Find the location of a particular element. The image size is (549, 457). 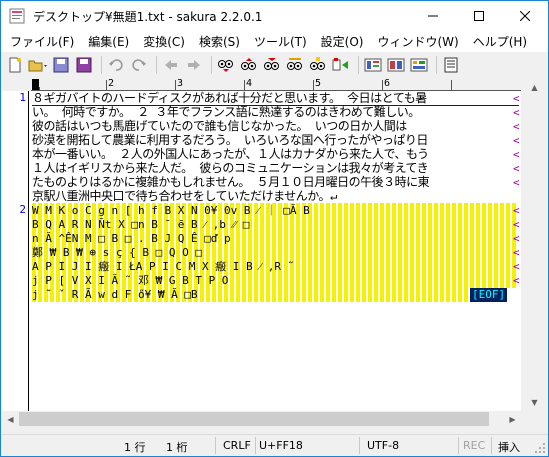

vertical-scrollbar: ▲ ▼ is located at coordinates (534, 248).